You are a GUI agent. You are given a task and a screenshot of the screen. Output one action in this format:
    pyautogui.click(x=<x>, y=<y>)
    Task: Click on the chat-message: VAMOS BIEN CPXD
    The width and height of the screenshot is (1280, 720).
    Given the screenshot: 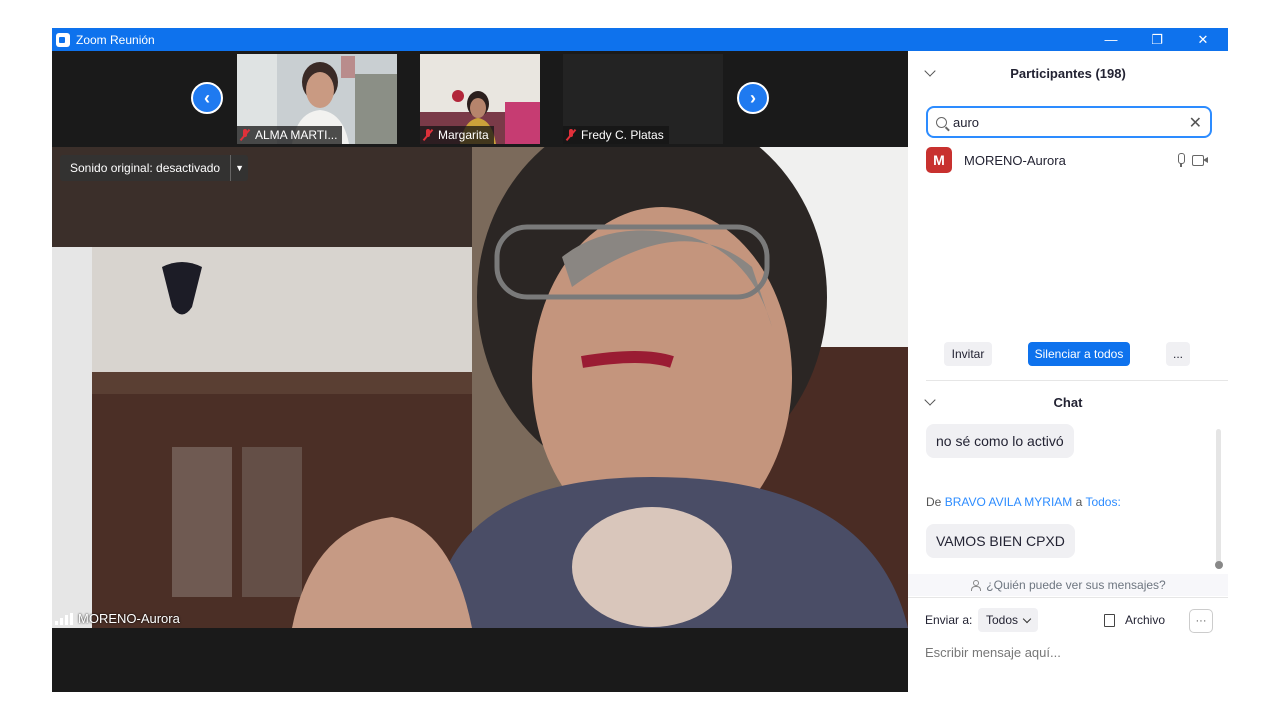 What is the action you would take?
    pyautogui.click(x=1000, y=541)
    